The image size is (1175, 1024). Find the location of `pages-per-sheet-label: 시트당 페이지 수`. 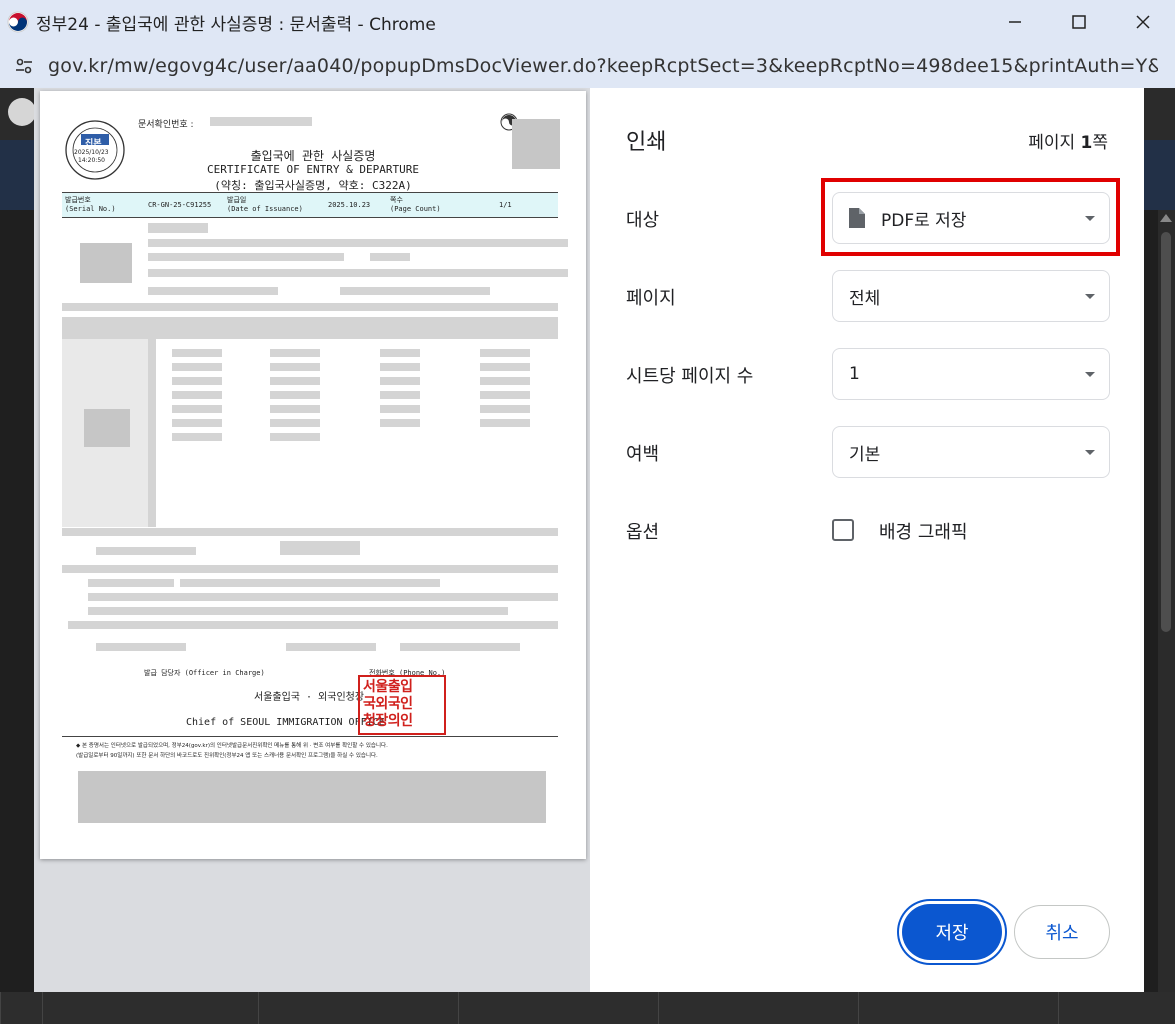

pages-per-sheet-label: 시트당 페이지 수 is located at coordinates (690, 376).